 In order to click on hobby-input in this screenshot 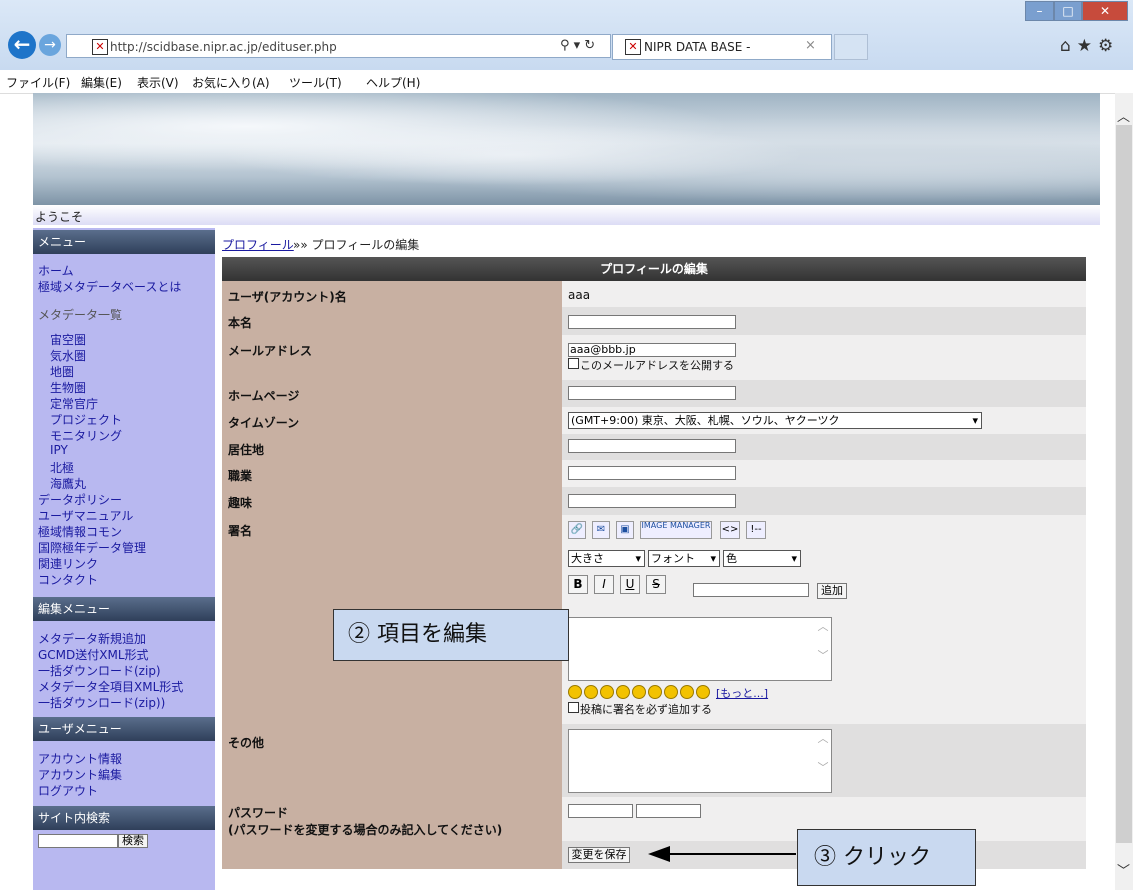, I will do `click(652, 501)`.